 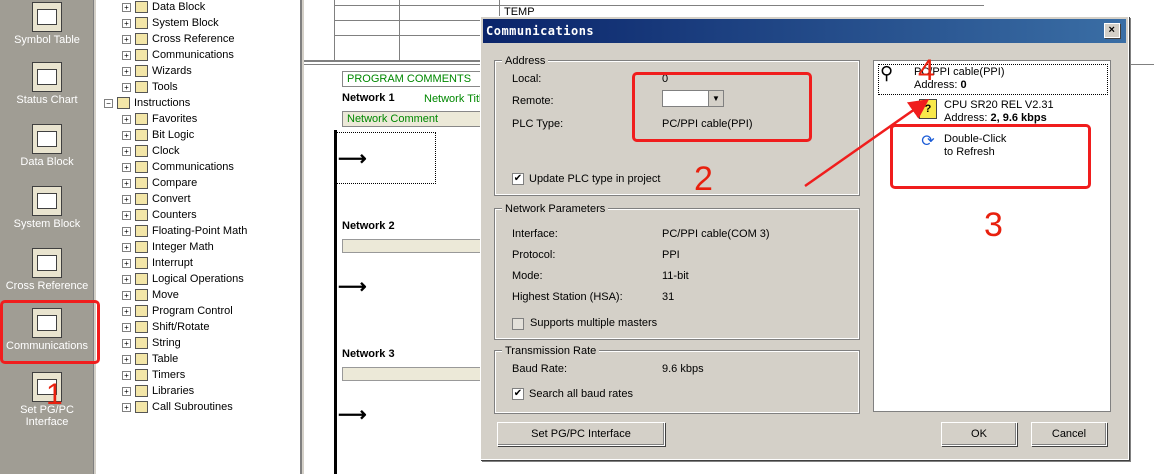 What do you see at coordinates (995, 118) in the screenshot?
I see `cpu-address: Address: 2, 9.6 kbps` at bounding box center [995, 118].